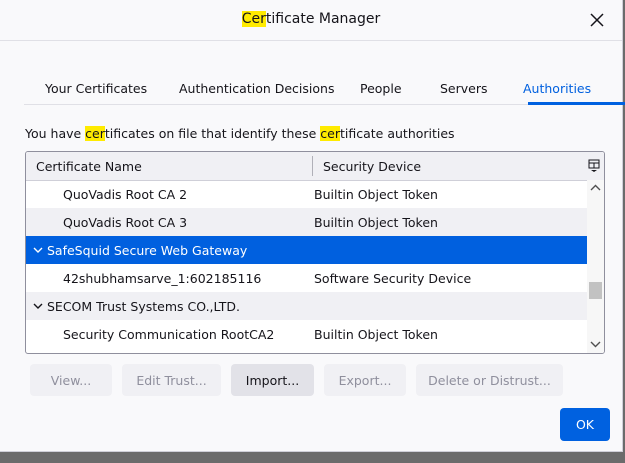 Image resolution: width=625 pixels, height=463 pixels. What do you see at coordinates (595, 344) in the screenshot?
I see `scroll-down-icon` at bounding box center [595, 344].